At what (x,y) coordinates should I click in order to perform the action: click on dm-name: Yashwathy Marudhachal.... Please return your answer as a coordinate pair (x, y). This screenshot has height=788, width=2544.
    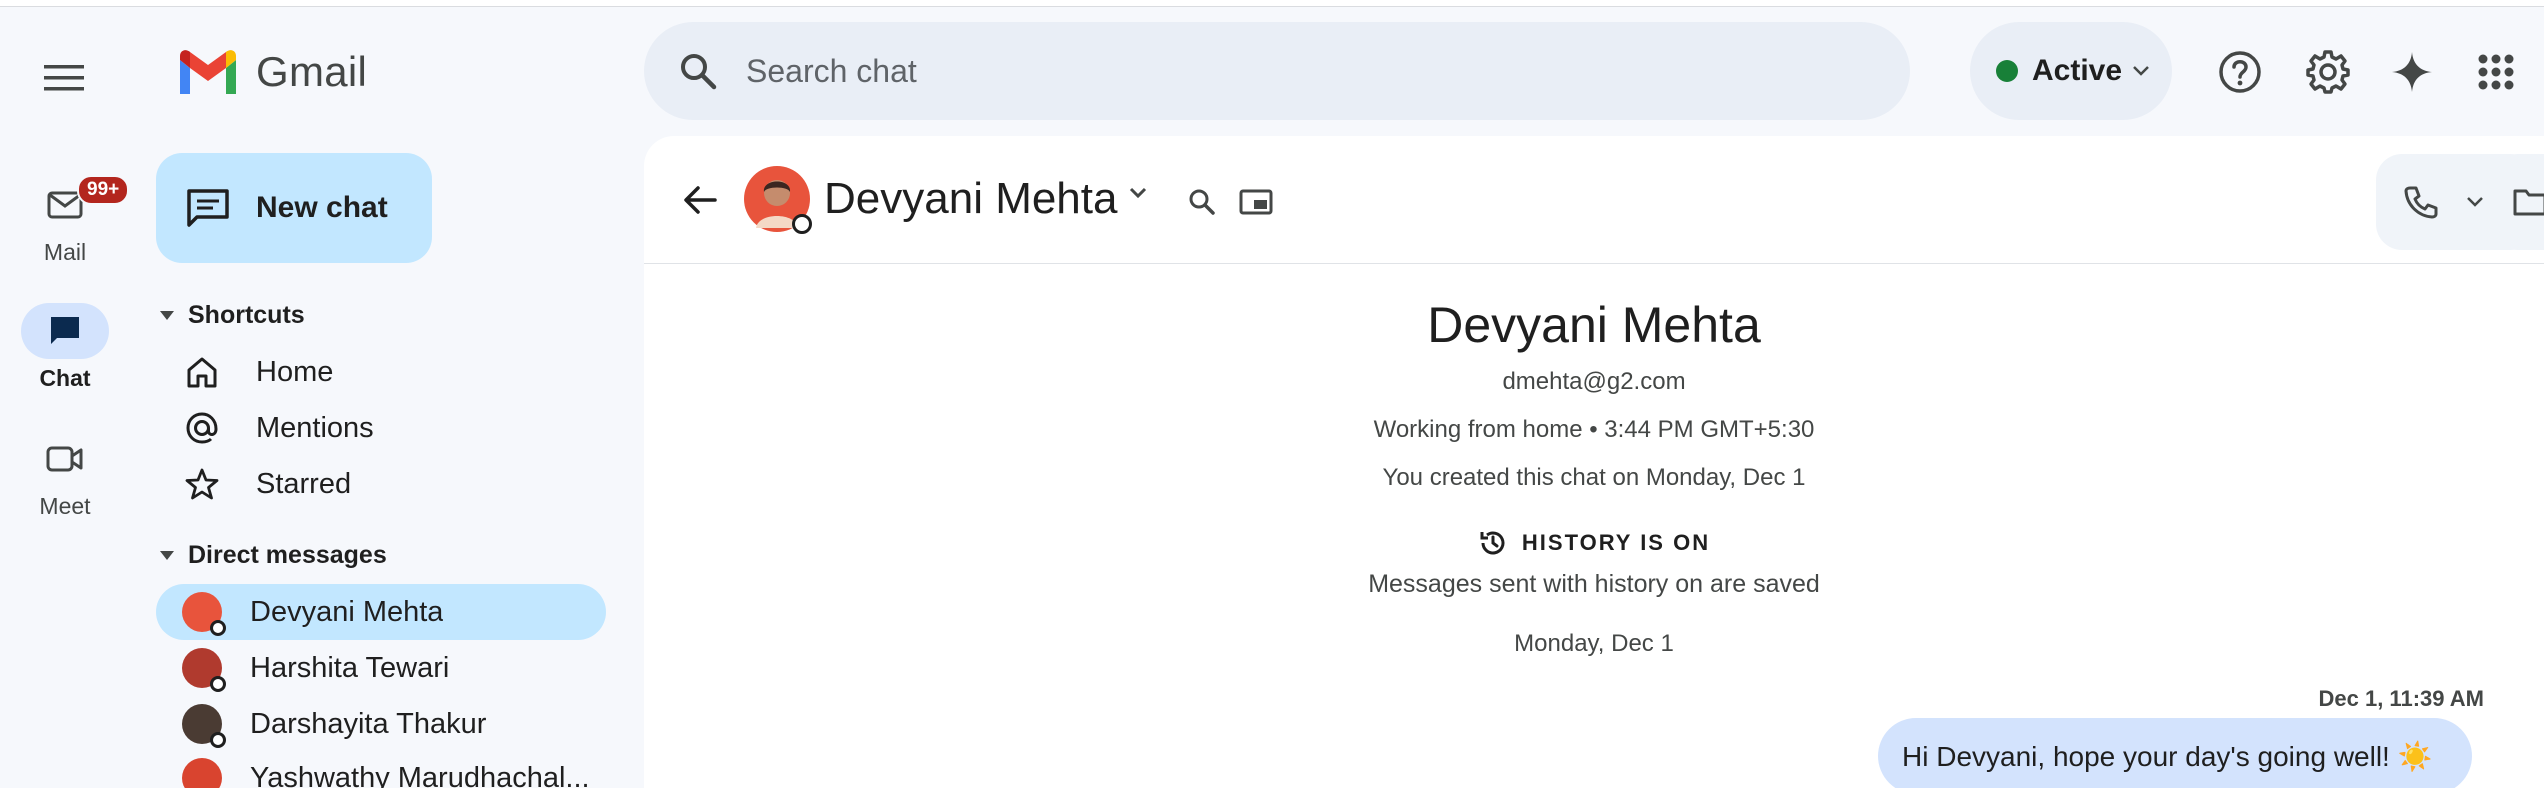
    Looking at the image, I should click on (420, 774).